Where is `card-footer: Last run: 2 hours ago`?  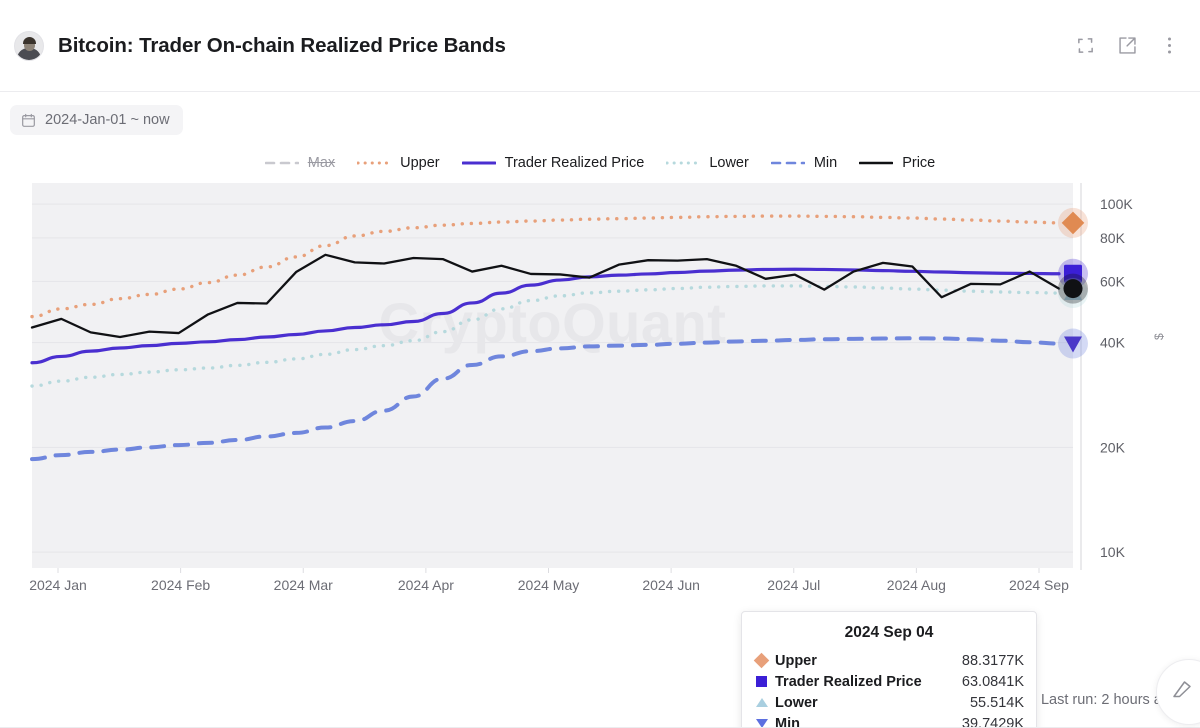
card-footer: Last run: 2 hours ago is located at coordinates (600, 693).